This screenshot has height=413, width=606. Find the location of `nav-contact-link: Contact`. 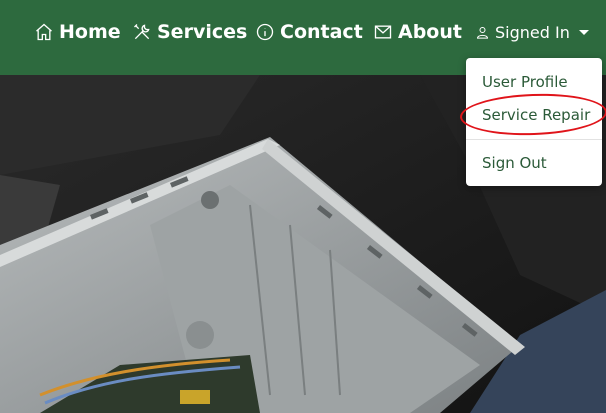

nav-contact-link: Contact is located at coordinates (309, 32).